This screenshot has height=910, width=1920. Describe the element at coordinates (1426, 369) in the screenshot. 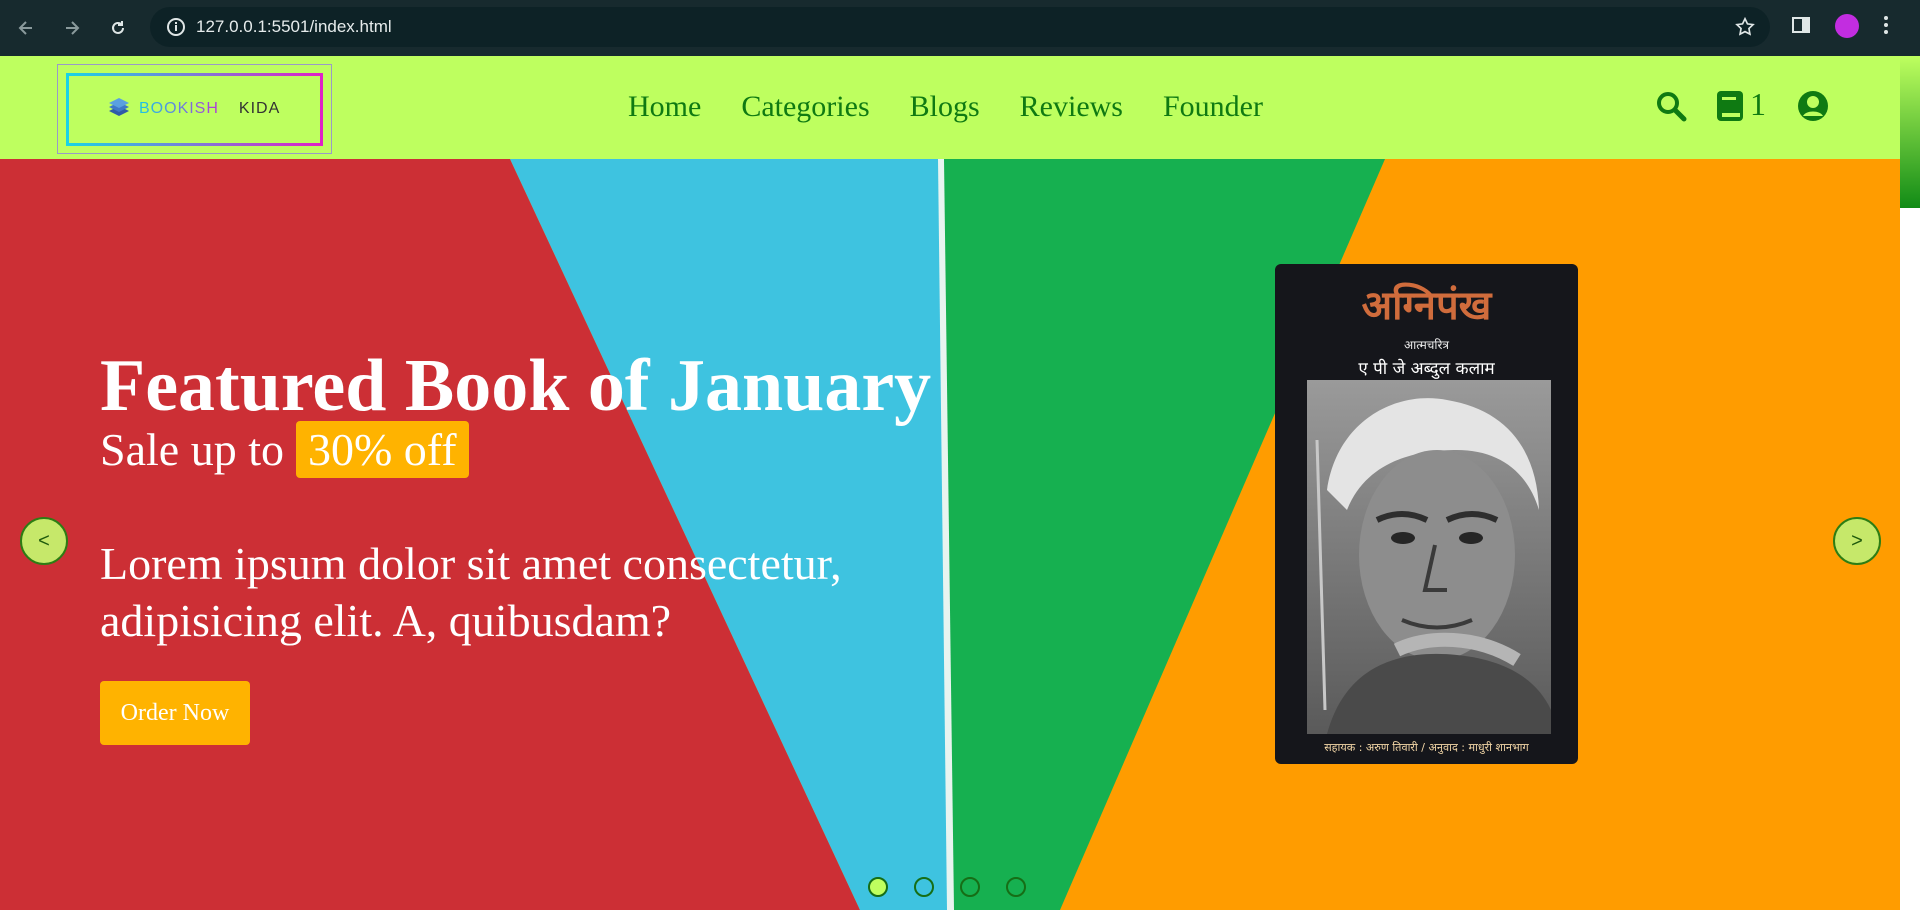

I see `book-author: ए पी जे अब्दुल कलाम` at that location.